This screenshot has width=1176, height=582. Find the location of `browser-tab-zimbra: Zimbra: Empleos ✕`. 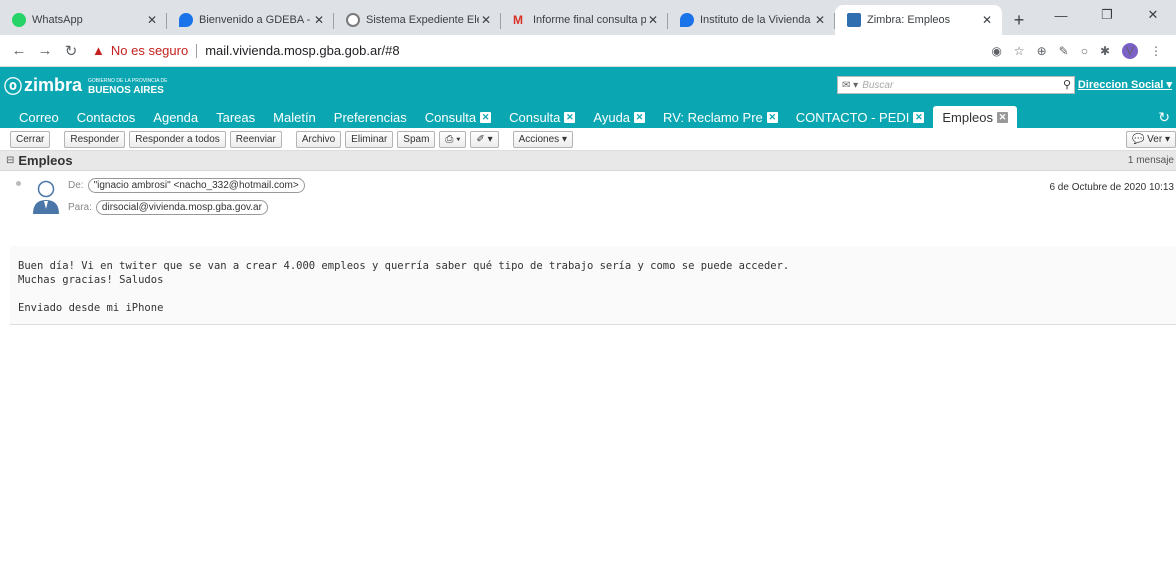

browser-tab-zimbra: Zimbra: Empleos ✕ is located at coordinates (918, 20).